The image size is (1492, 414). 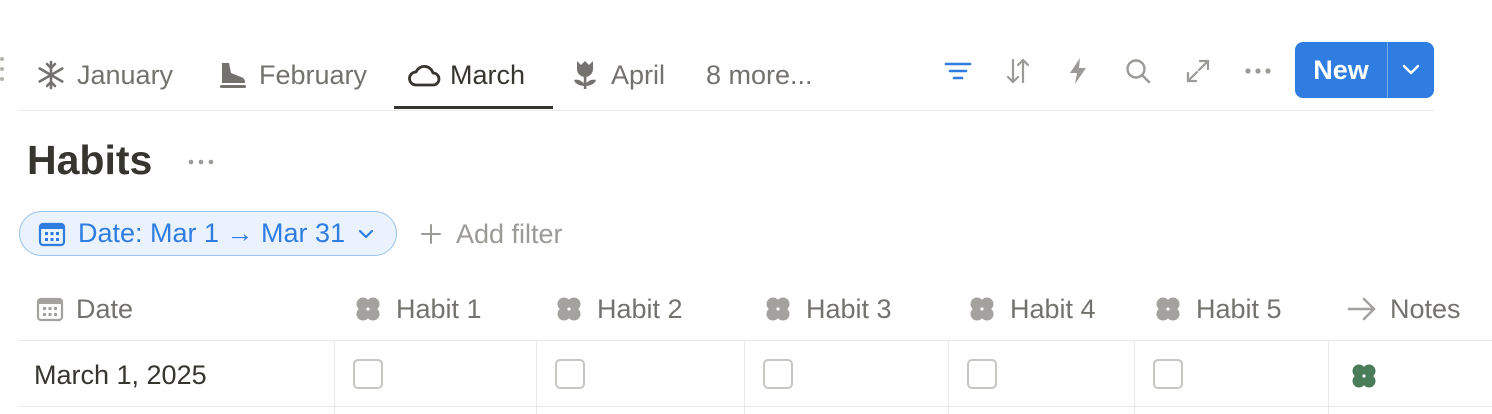 I want to click on search-button, so click(x=1138, y=71).